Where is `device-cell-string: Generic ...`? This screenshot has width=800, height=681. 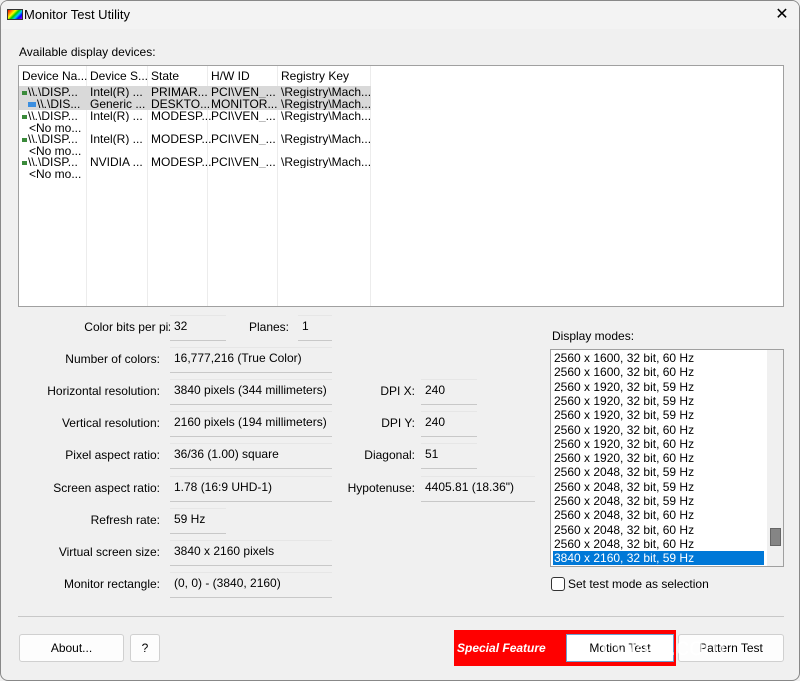
device-cell-string: Generic ... is located at coordinates (117, 104).